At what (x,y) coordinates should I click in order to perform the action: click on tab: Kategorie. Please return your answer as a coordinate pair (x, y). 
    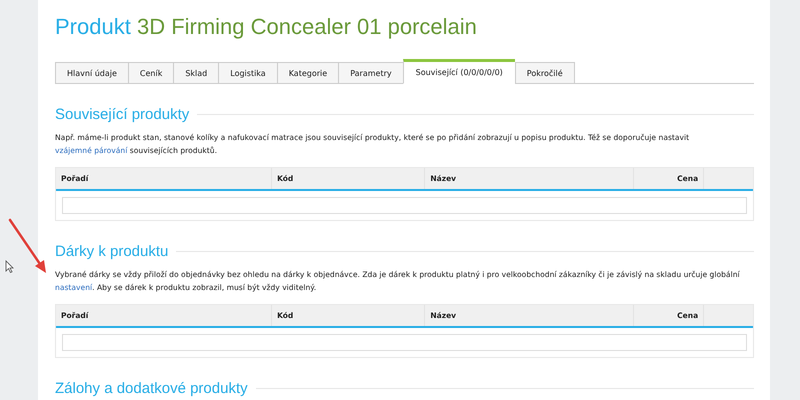
    Looking at the image, I should click on (307, 73).